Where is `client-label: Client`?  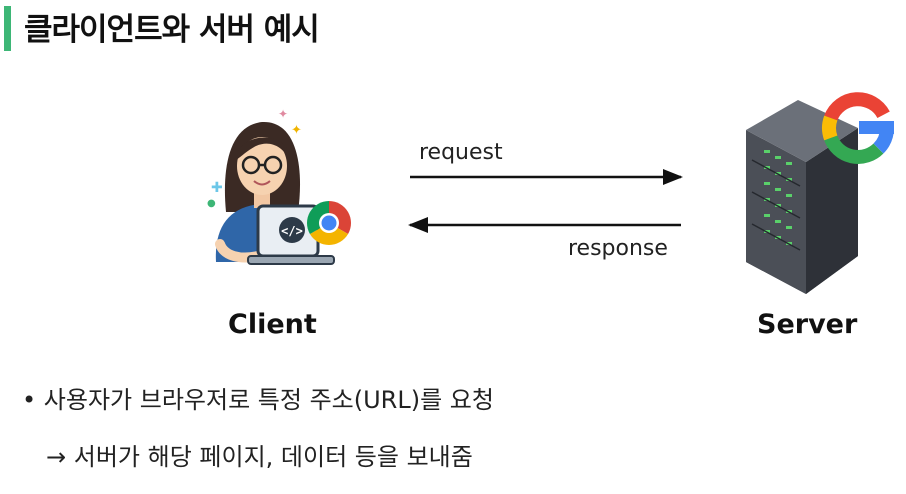
client-label: Client is located at coordinates (272, 324).